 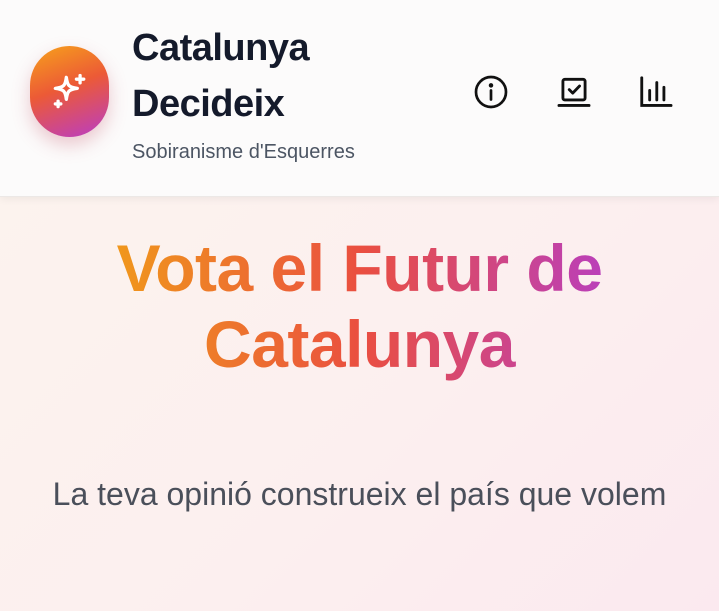 I want to click on sparkles-icon, so click(x=69, y=90).